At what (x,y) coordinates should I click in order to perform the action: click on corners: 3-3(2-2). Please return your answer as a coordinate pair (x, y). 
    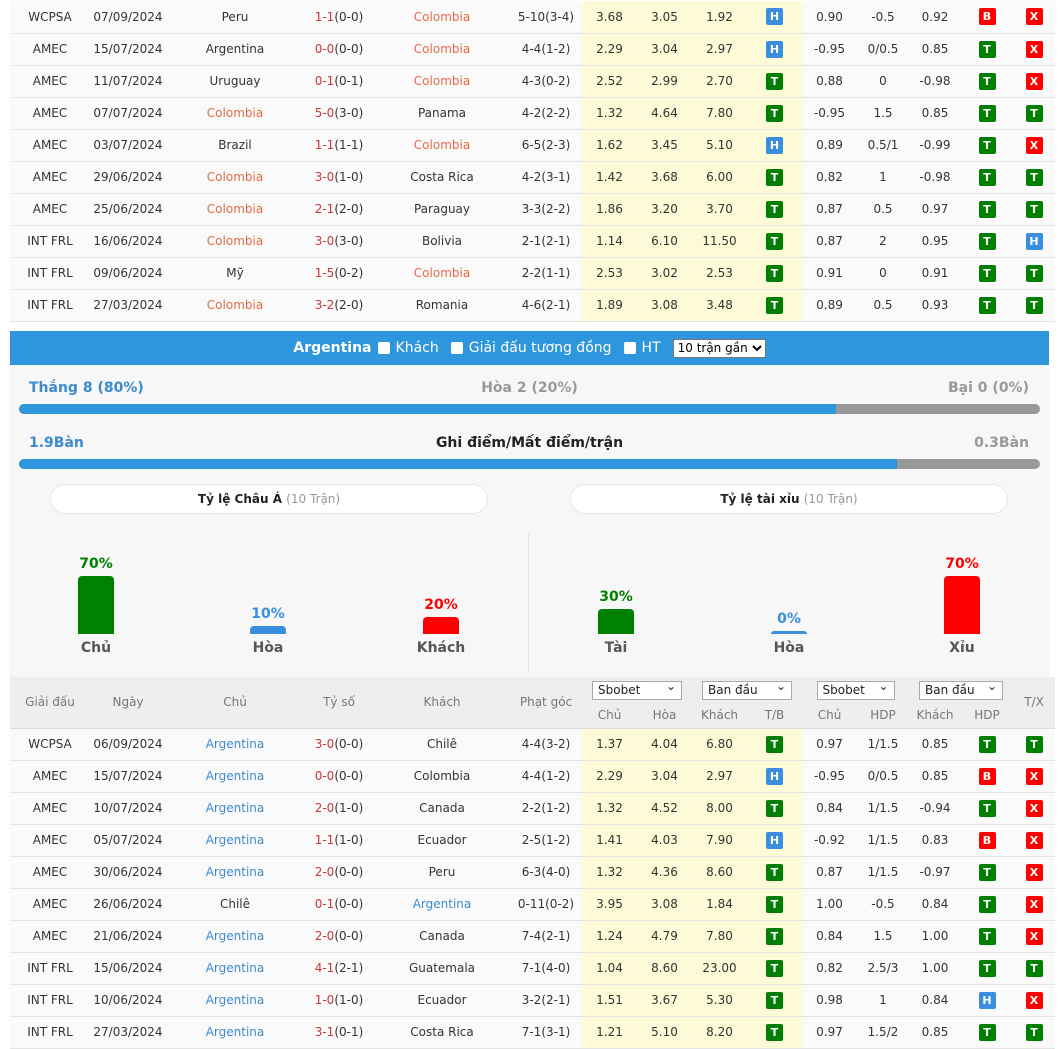
    Looking at the image, I should click on (546, 209).